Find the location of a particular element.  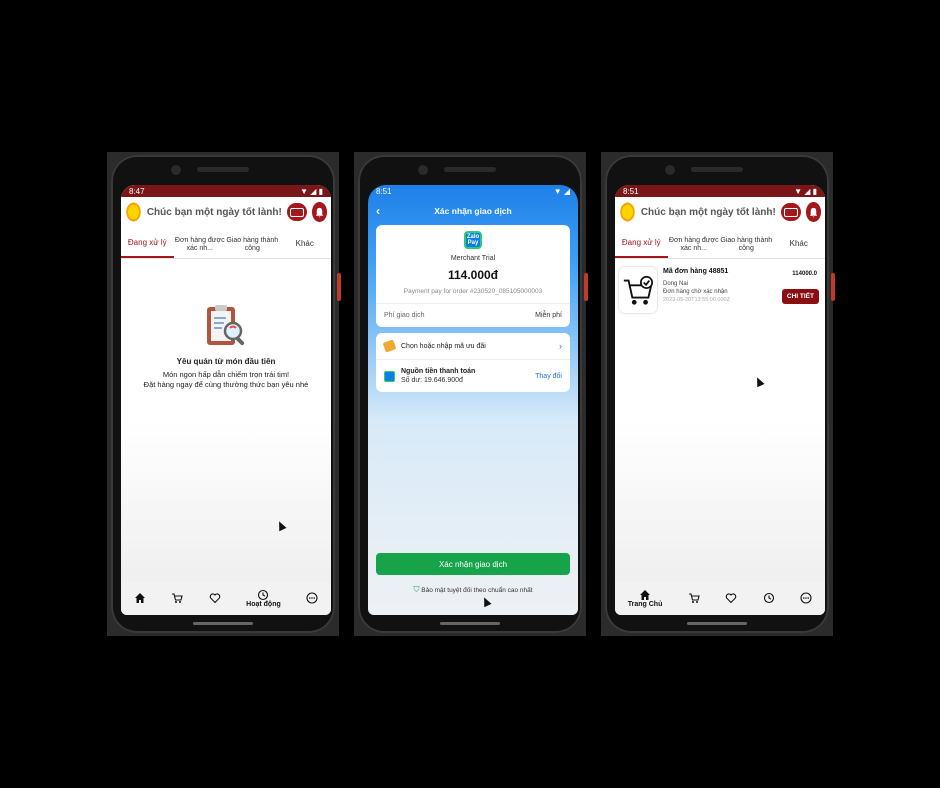

bell-icon is located at coordinates (319, 212).